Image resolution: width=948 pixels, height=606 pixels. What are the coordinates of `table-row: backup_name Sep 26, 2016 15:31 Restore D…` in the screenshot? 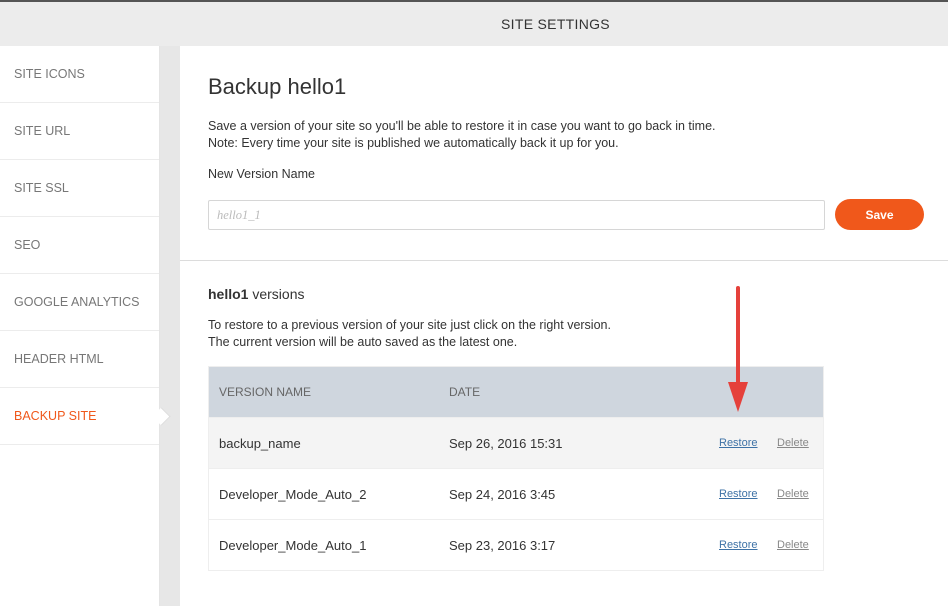 It's located at (516, 442).